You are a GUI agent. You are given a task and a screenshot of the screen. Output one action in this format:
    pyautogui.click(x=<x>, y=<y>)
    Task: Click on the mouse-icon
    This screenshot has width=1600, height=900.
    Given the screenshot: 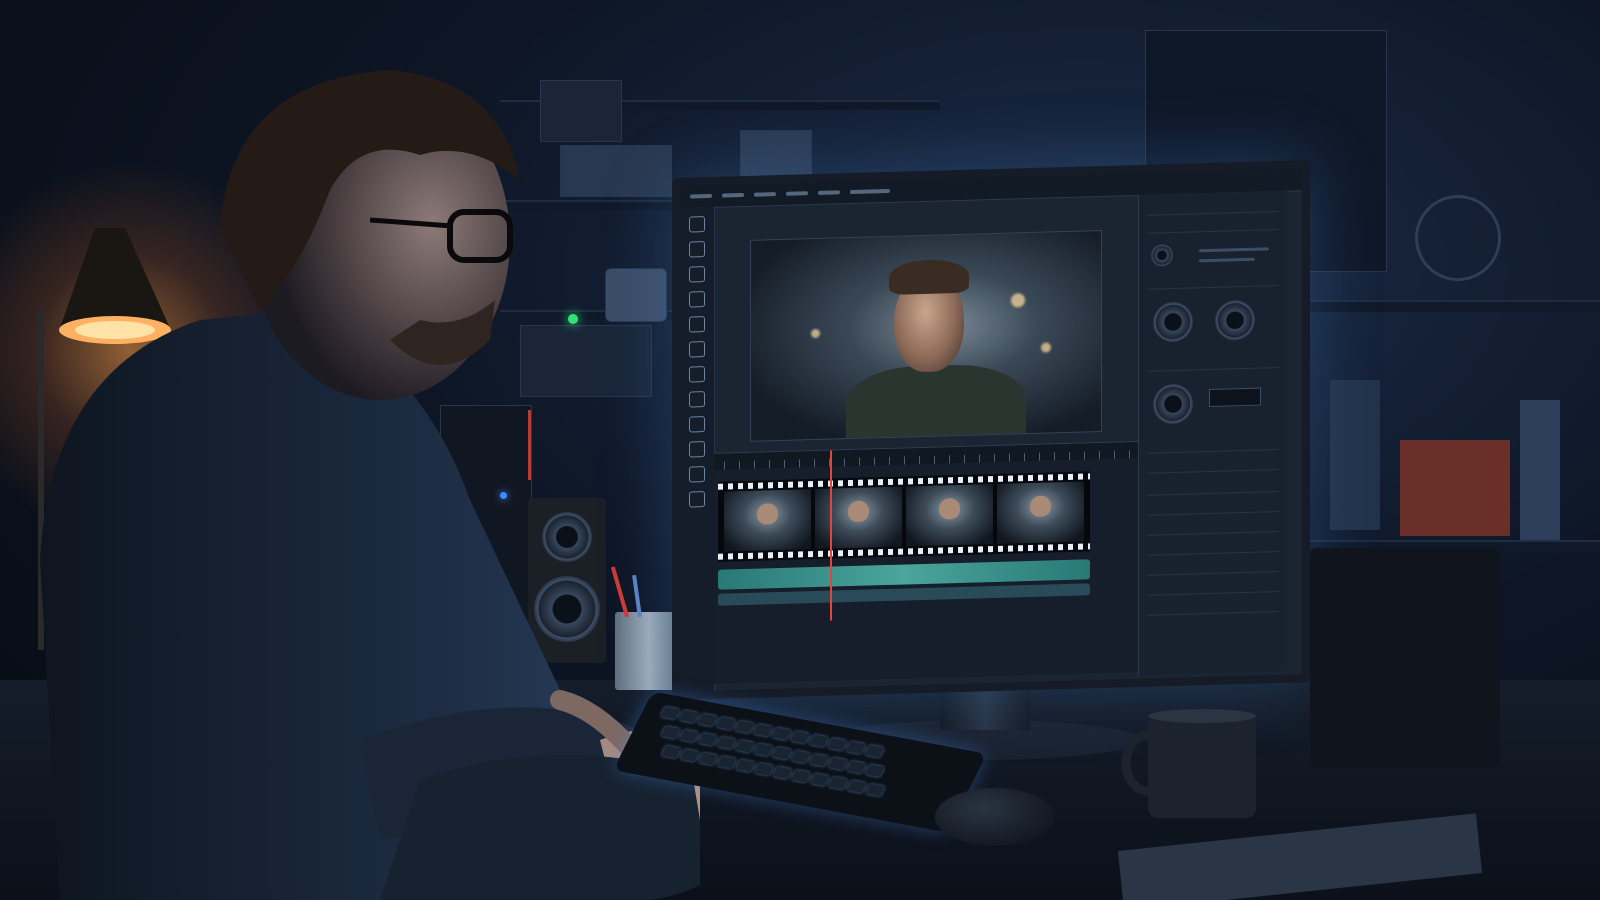 What is the action you would take?
    pyautogui.click(x=995, y=817)
    